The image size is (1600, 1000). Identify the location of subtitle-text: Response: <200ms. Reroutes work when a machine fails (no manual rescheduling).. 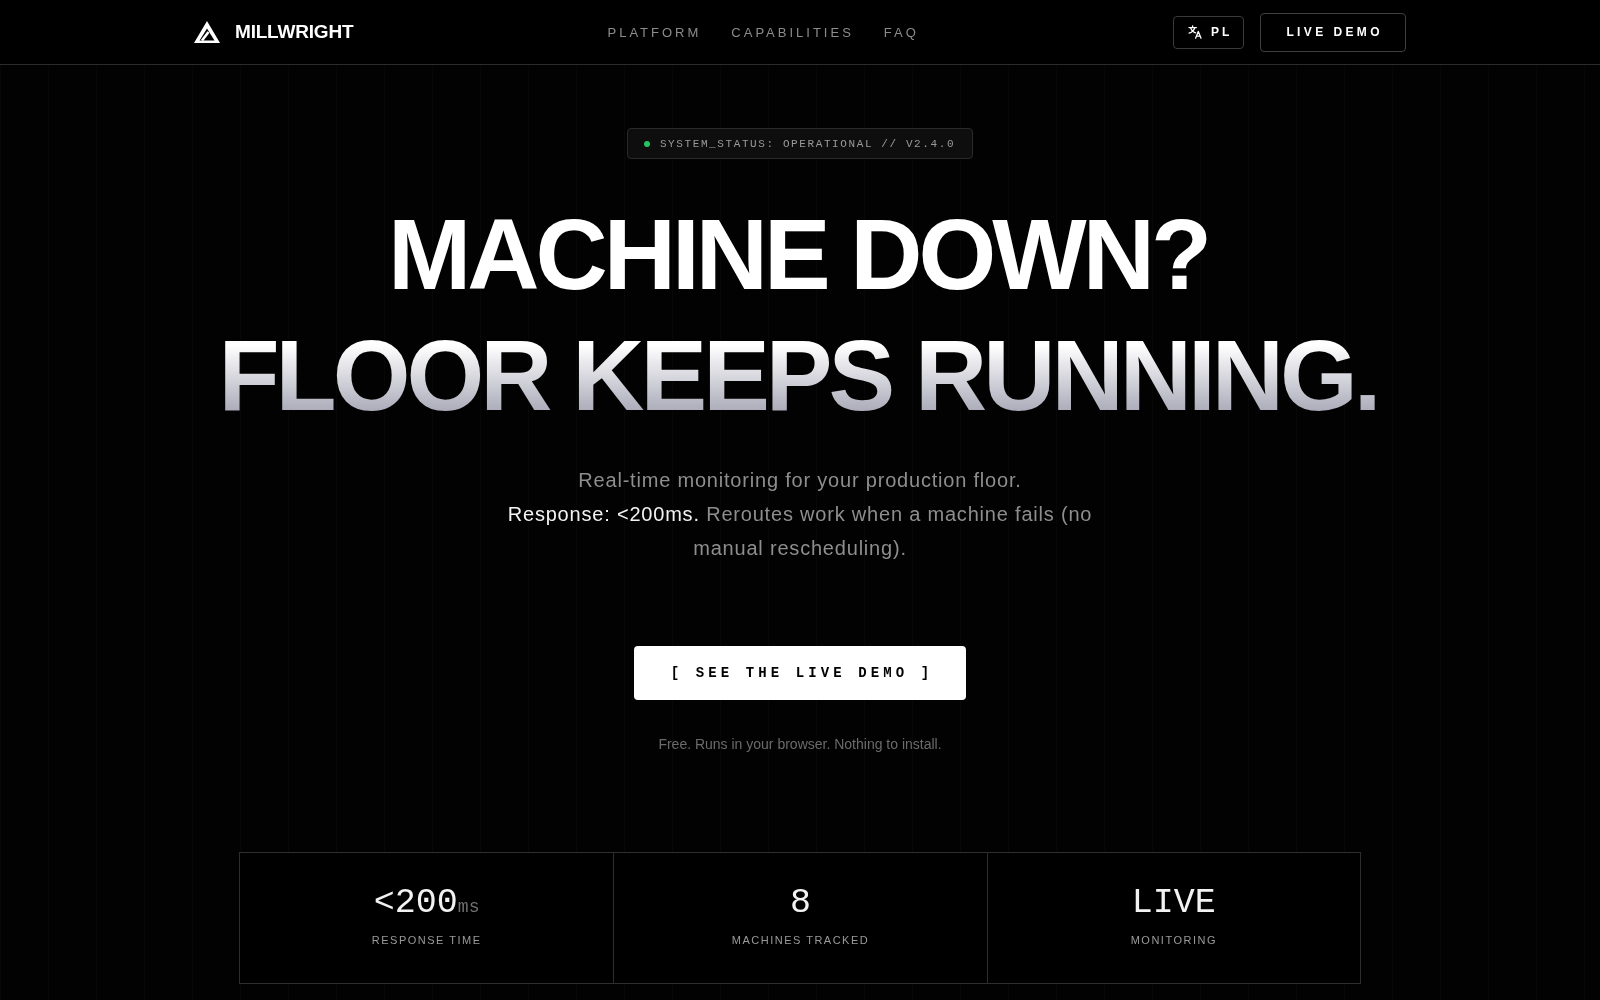
(800, 531).